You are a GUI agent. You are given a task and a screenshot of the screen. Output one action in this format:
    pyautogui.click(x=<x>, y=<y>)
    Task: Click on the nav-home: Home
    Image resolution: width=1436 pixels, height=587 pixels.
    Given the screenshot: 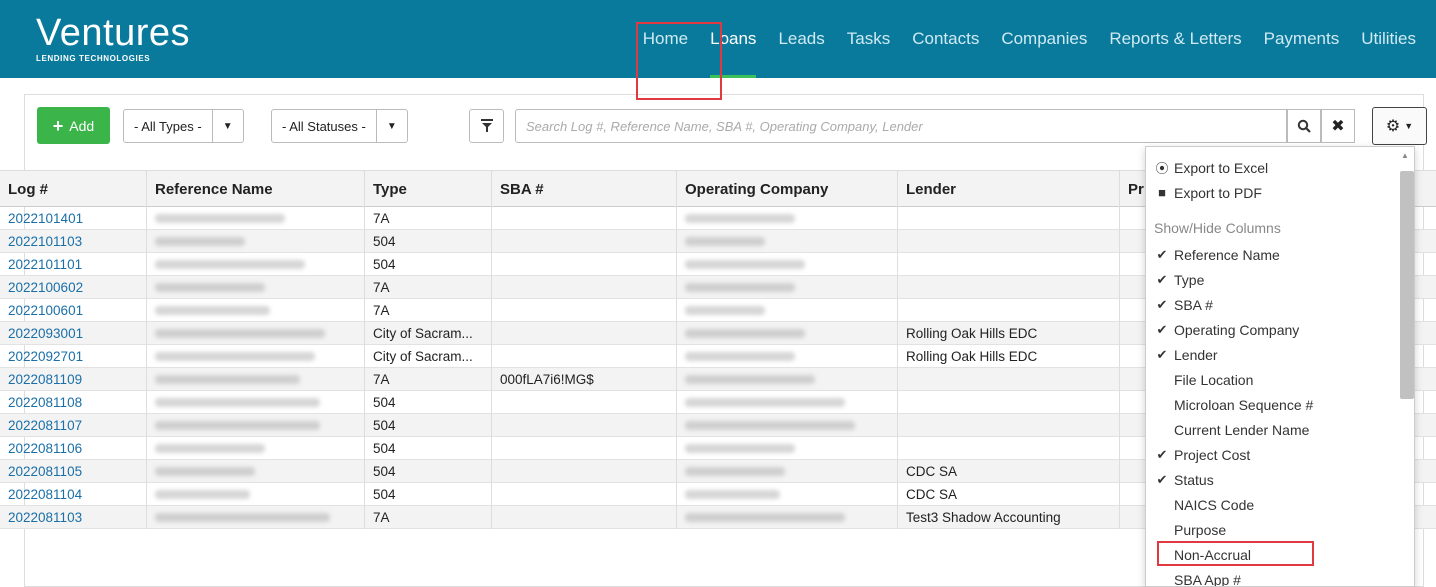 What is the action you would take?
    pyautogui.click(x=665, y=39)
    